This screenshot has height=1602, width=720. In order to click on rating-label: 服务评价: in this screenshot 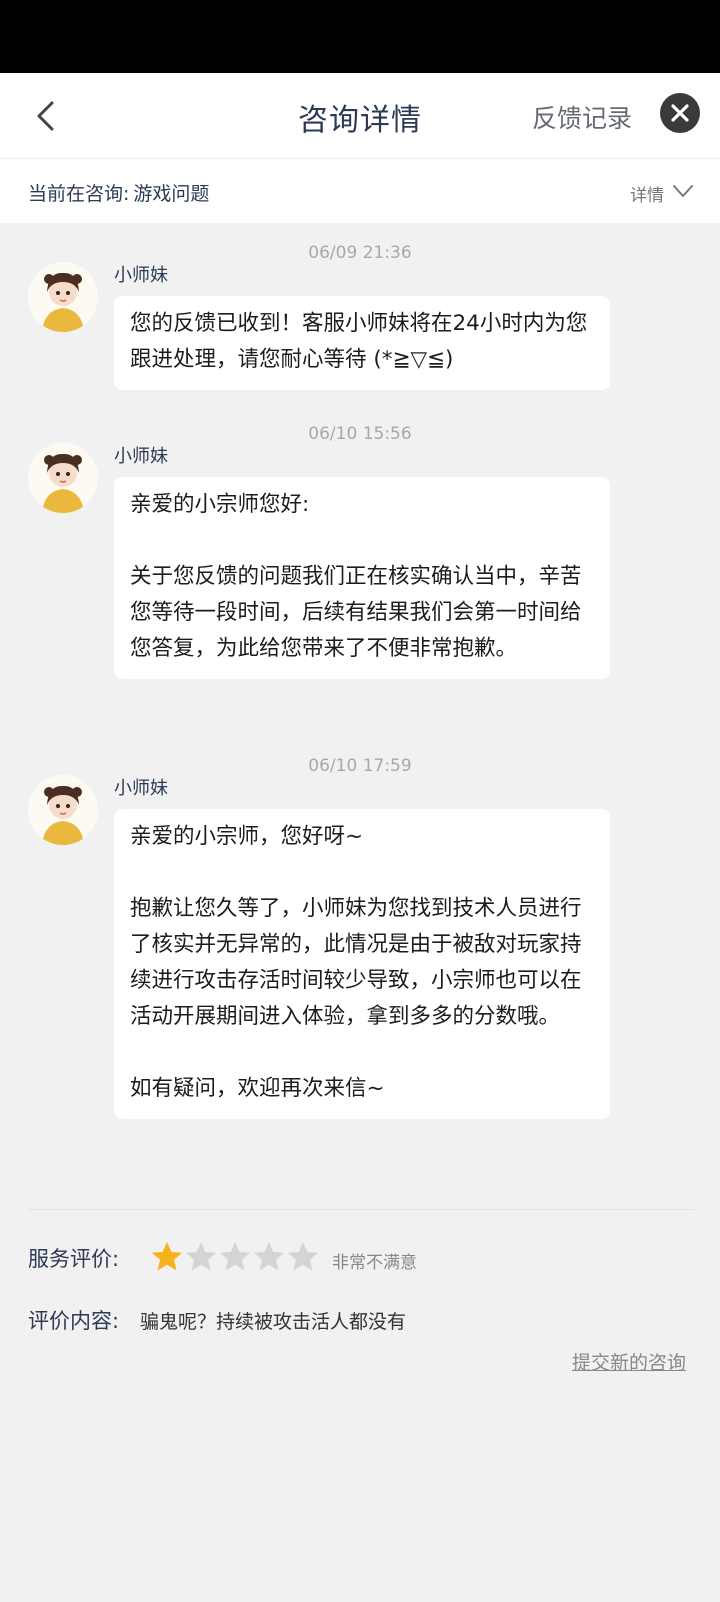, I will do `click(74, 1259)`.